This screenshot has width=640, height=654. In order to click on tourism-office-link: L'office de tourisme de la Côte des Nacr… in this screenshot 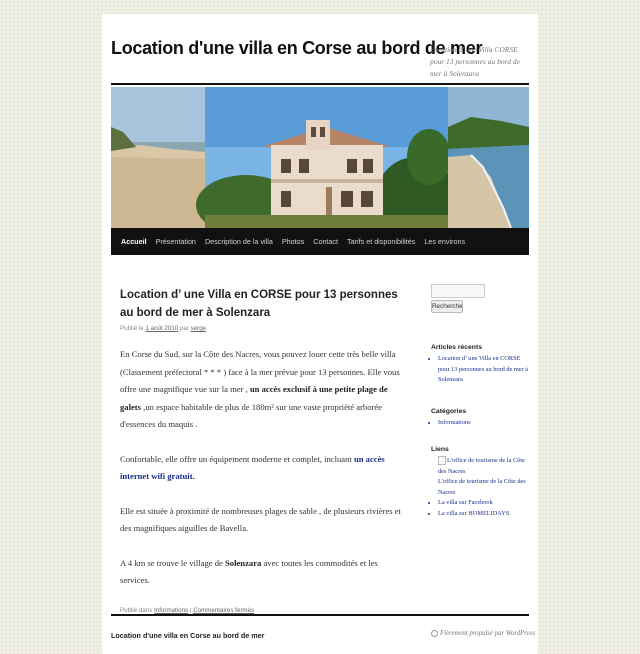, I will do `click(482, 487)`.